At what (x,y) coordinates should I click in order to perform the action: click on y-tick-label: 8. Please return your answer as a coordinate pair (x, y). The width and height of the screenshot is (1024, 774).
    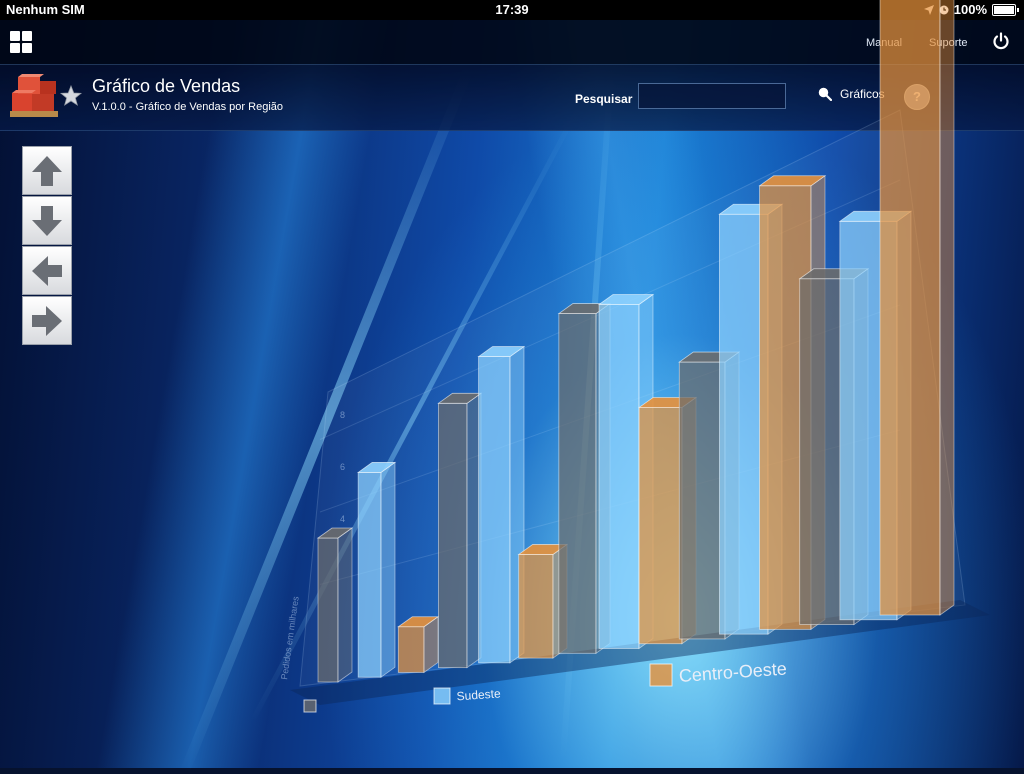
    Looking at the image, I should click on (342, 415).